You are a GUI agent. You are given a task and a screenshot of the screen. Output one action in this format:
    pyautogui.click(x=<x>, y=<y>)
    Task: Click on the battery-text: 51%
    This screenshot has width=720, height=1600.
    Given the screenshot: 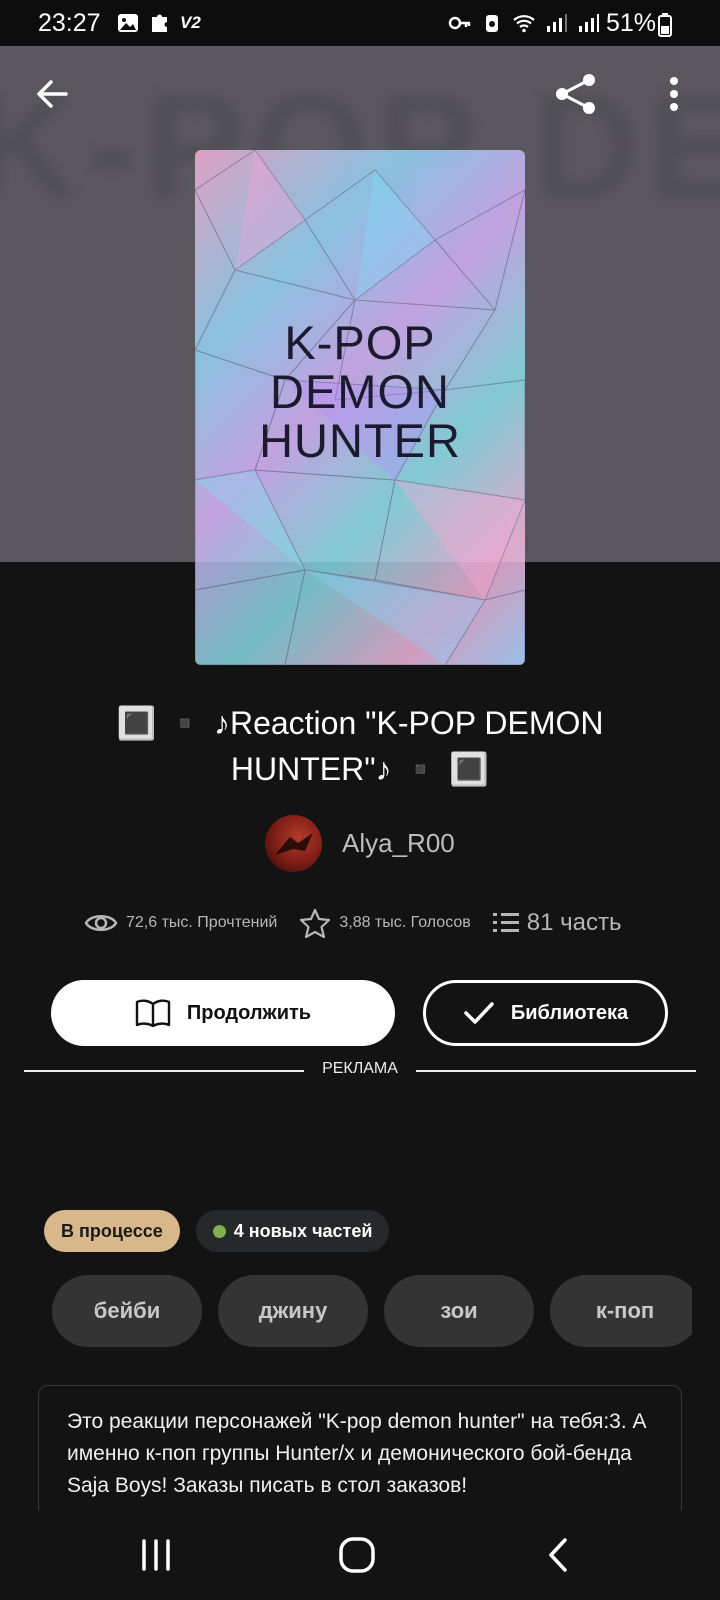 What is the action you would take?
    pyautogui.click(x=630, y=23)
    